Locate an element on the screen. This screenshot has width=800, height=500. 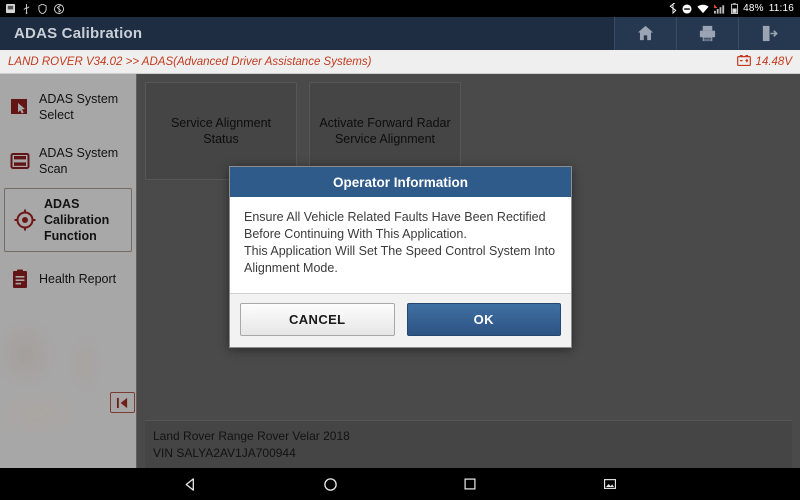
android-nav-bar is located at coordinates (400, 484).